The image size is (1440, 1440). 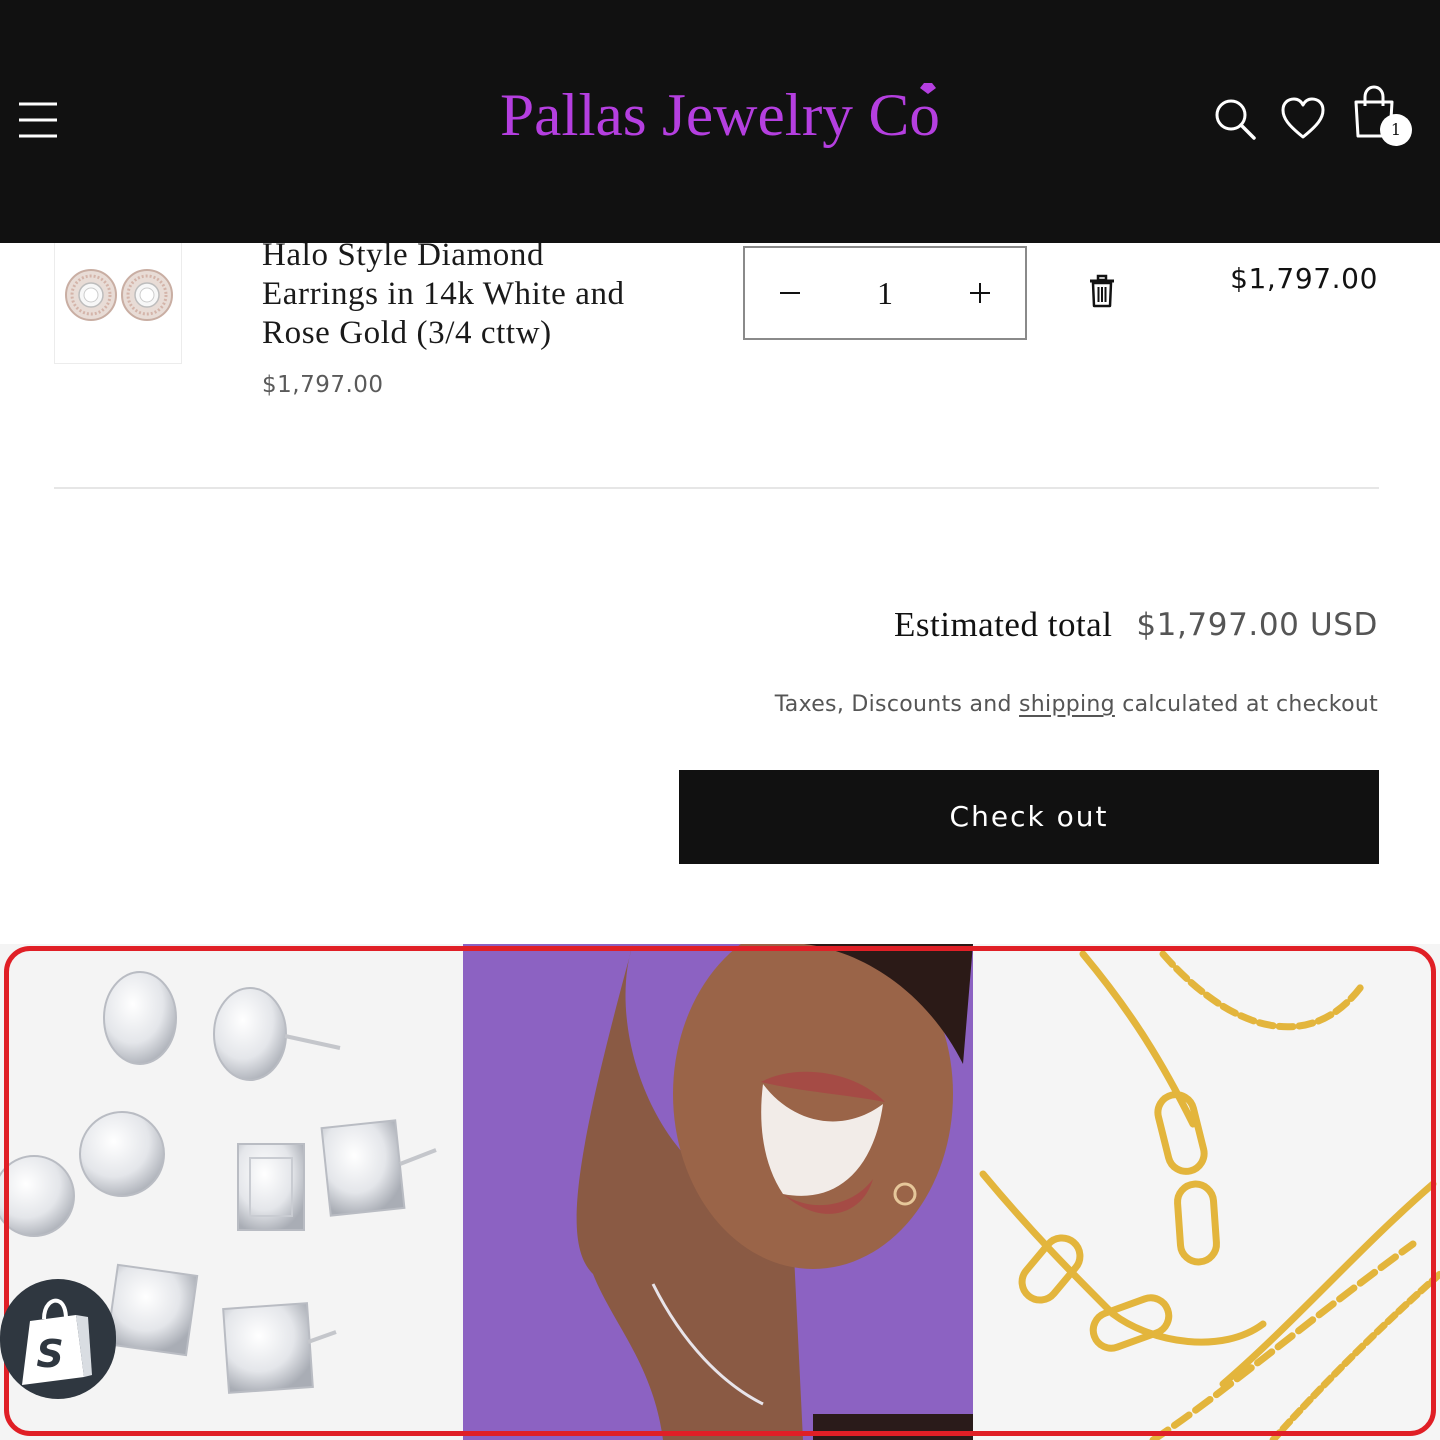 What do you see at coordinates (407, 333) in the screenshot?
I see `product-title-line: Rose Gold (3/4 cttw)` at bounding box center [407, 333].